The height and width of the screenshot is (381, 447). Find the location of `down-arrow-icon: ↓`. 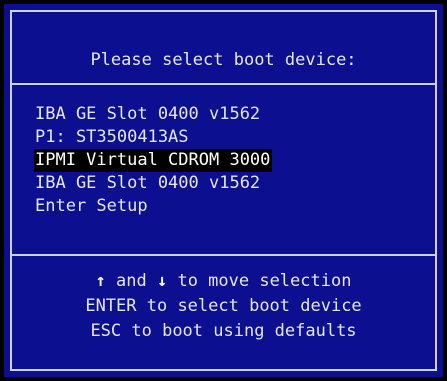

down-arrow-icon: ↓ is located at coordinates (162, 281).